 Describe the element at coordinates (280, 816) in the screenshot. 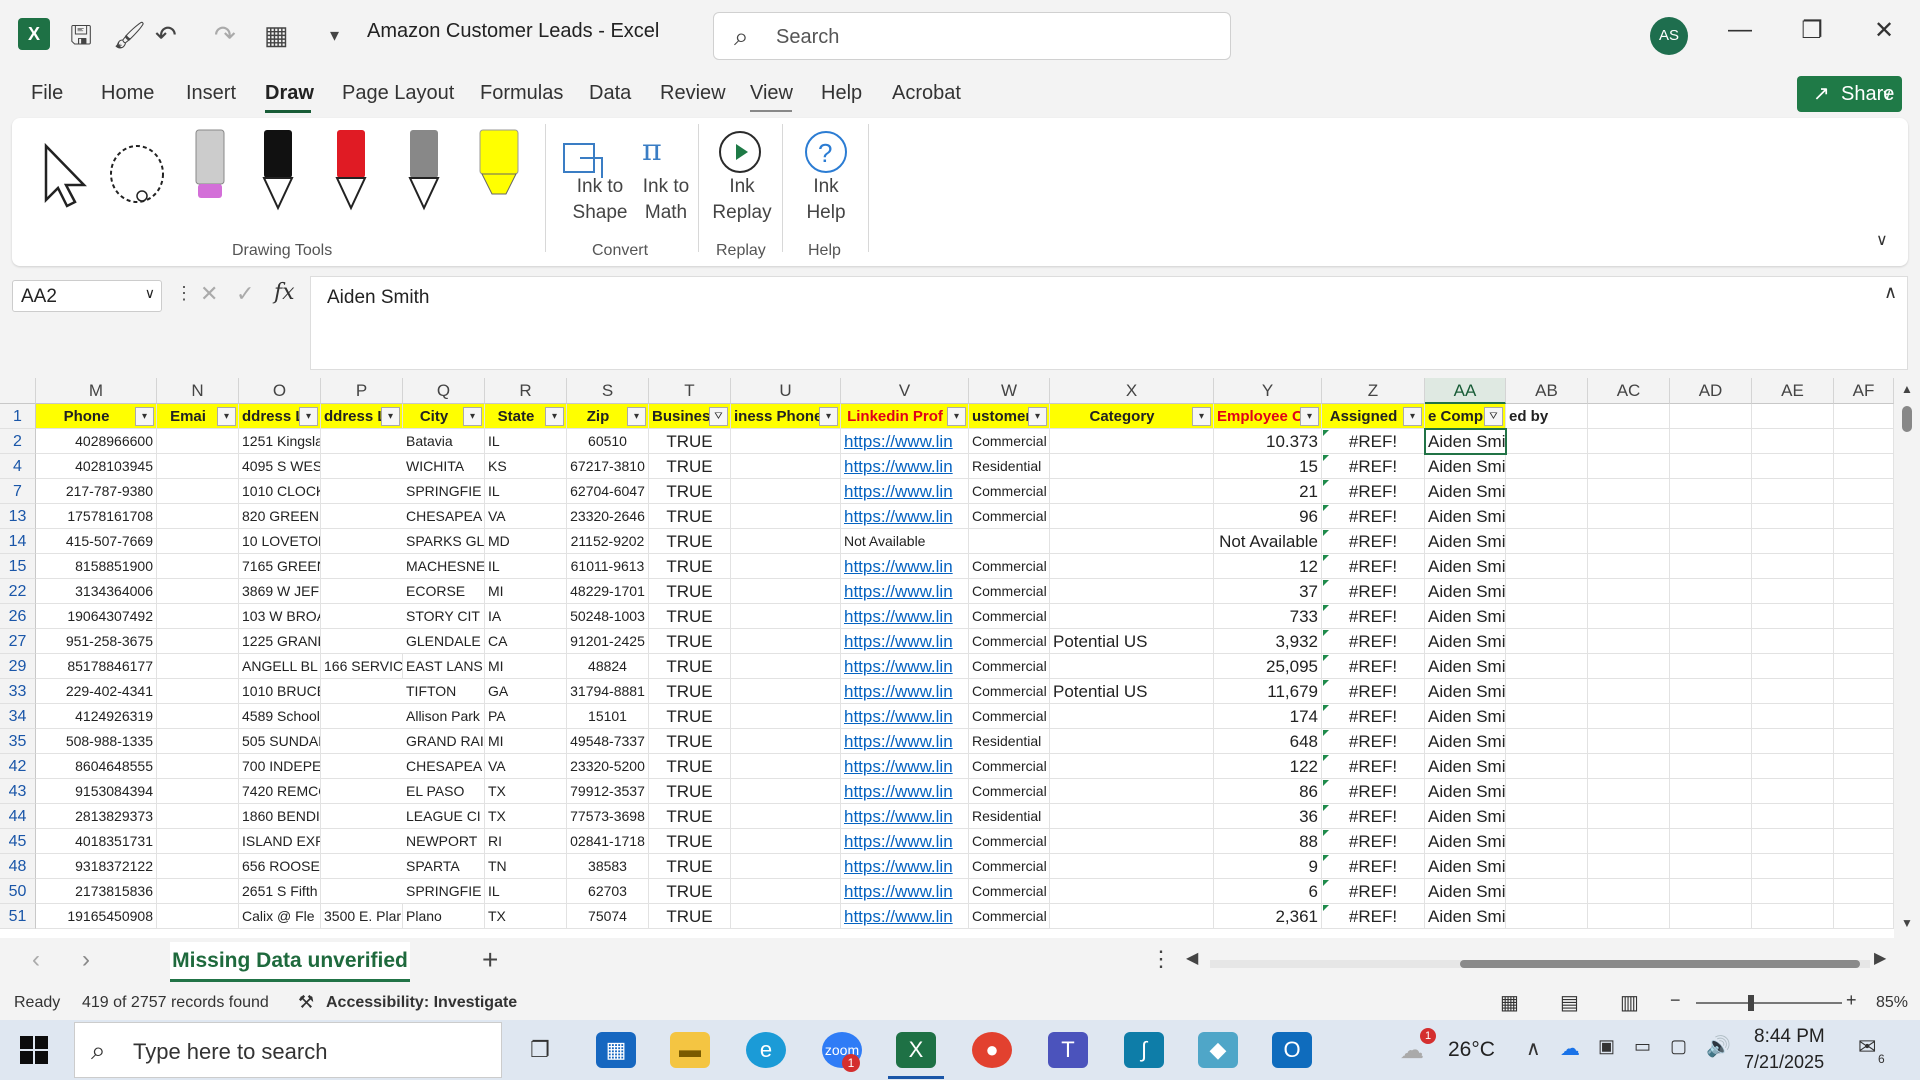

I see `cell-addr1: 1860 BENDING STREAM` at that location.